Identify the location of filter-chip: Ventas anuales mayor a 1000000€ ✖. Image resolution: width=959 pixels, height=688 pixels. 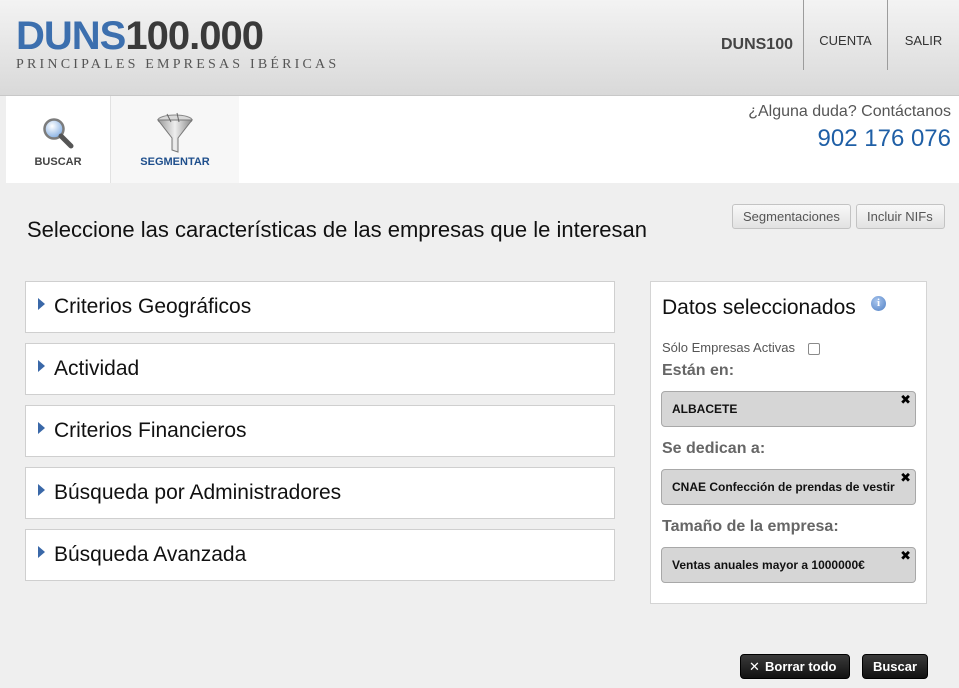
(788, 565).